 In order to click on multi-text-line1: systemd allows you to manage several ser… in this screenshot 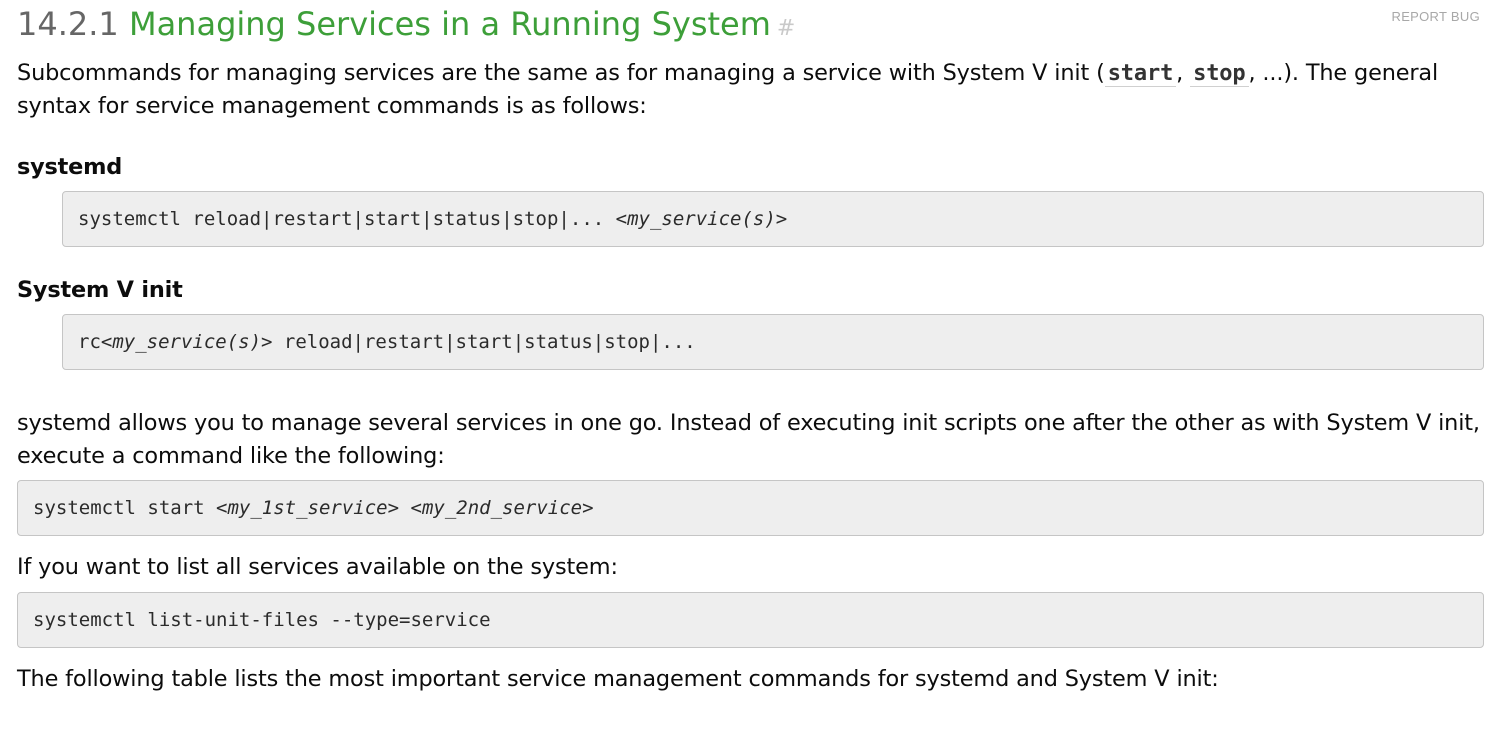, I will do `click(748, 423)`.